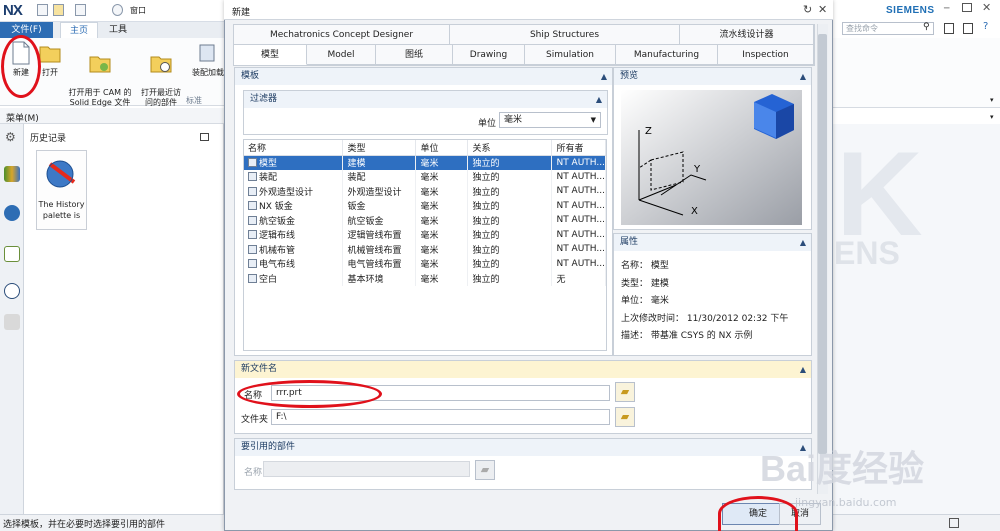 The width and height of the screenshot is (1000, 531). Describe the element at coordinates (967, 7) in the screenshot. I see `restore-icon` at that location.